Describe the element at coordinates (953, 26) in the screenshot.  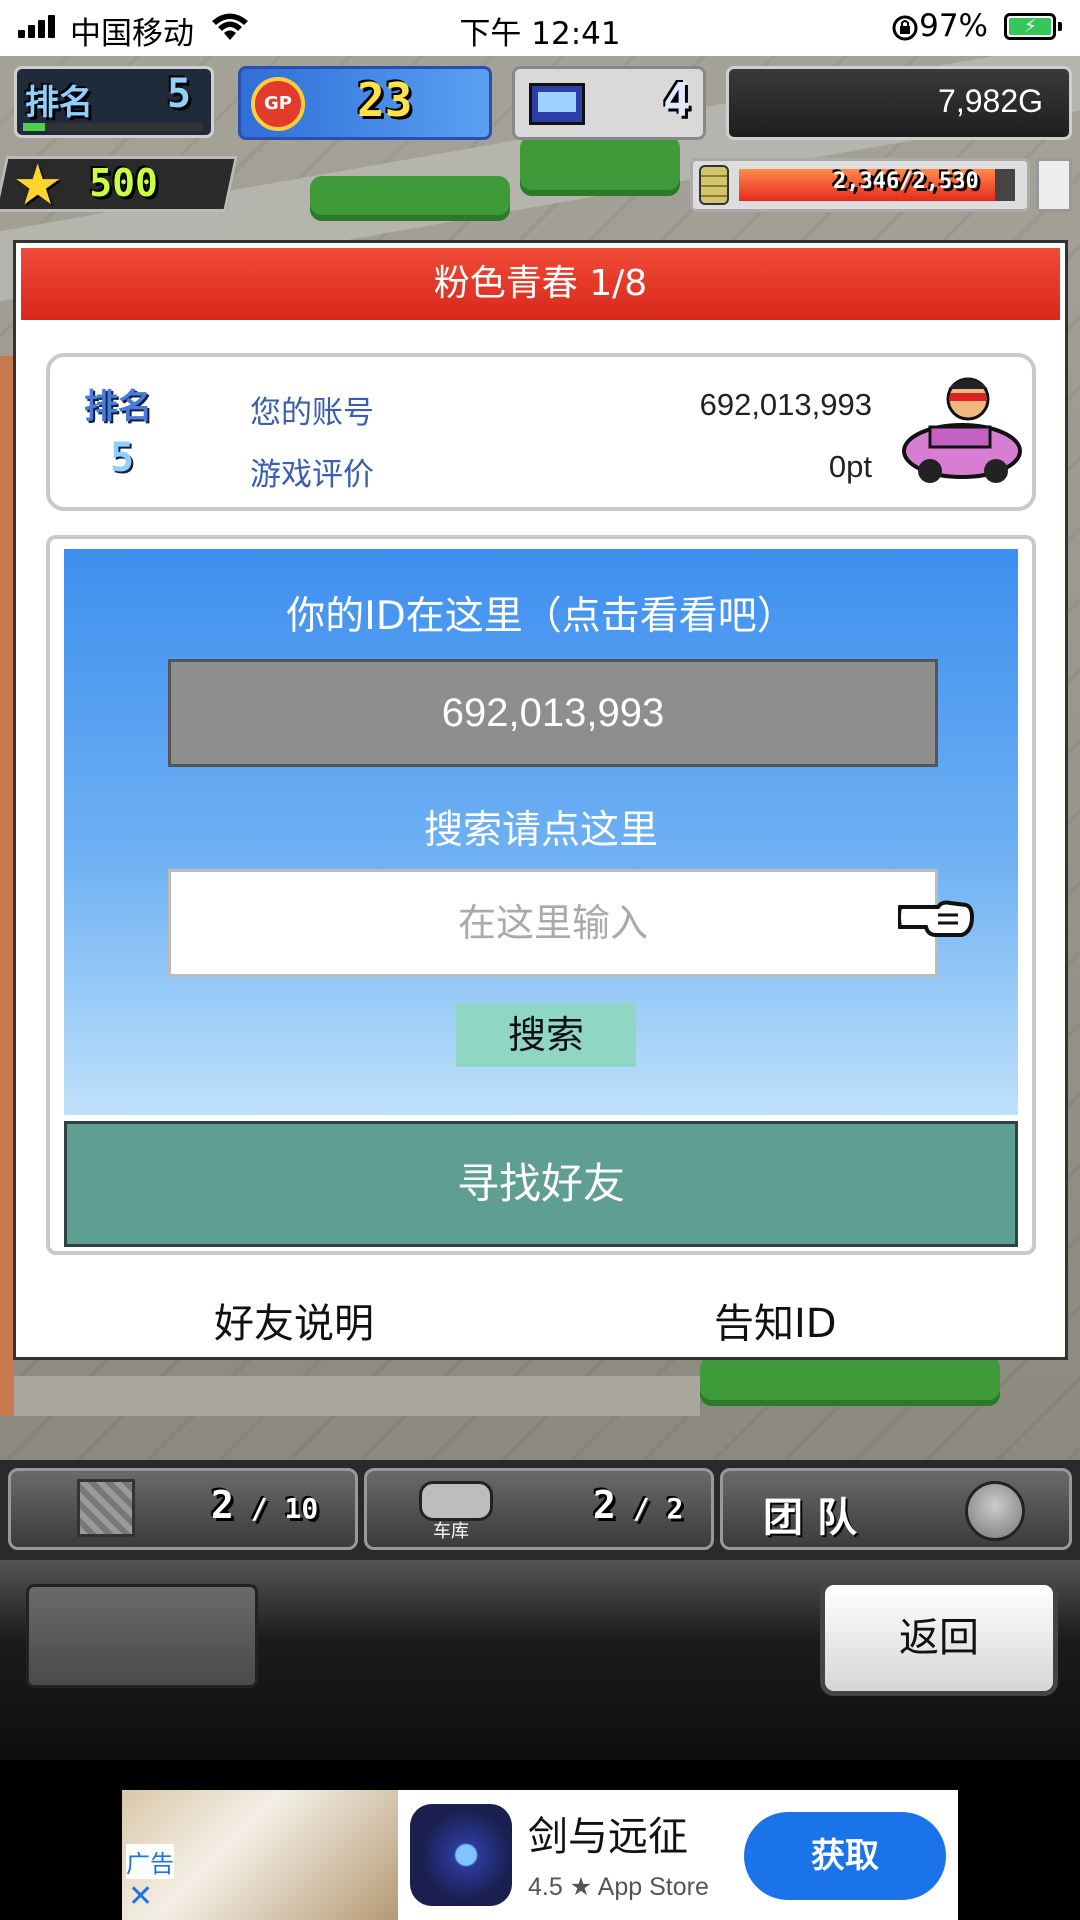
I see `battery-percent: 97%` at that location.